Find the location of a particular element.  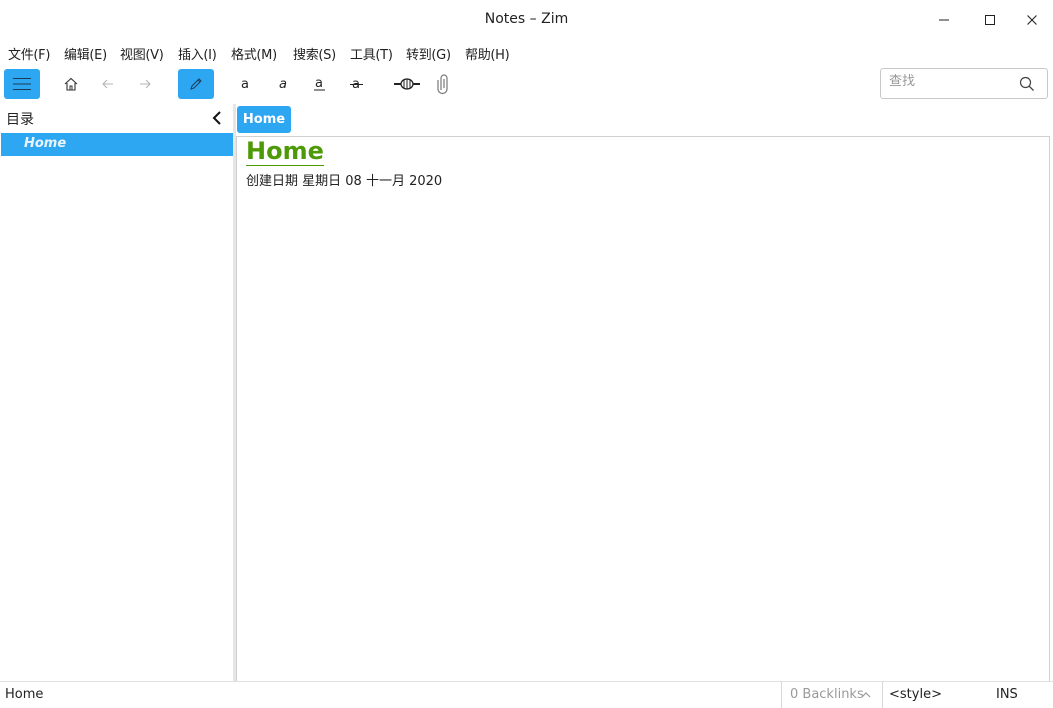

pencil-icon is located at coordinates (196, 84).